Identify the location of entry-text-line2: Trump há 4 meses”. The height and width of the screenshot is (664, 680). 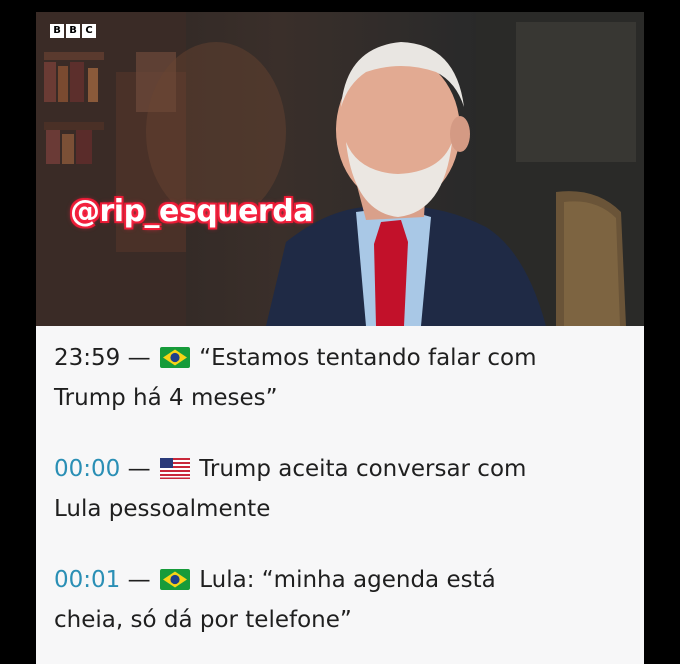
(166, 398).